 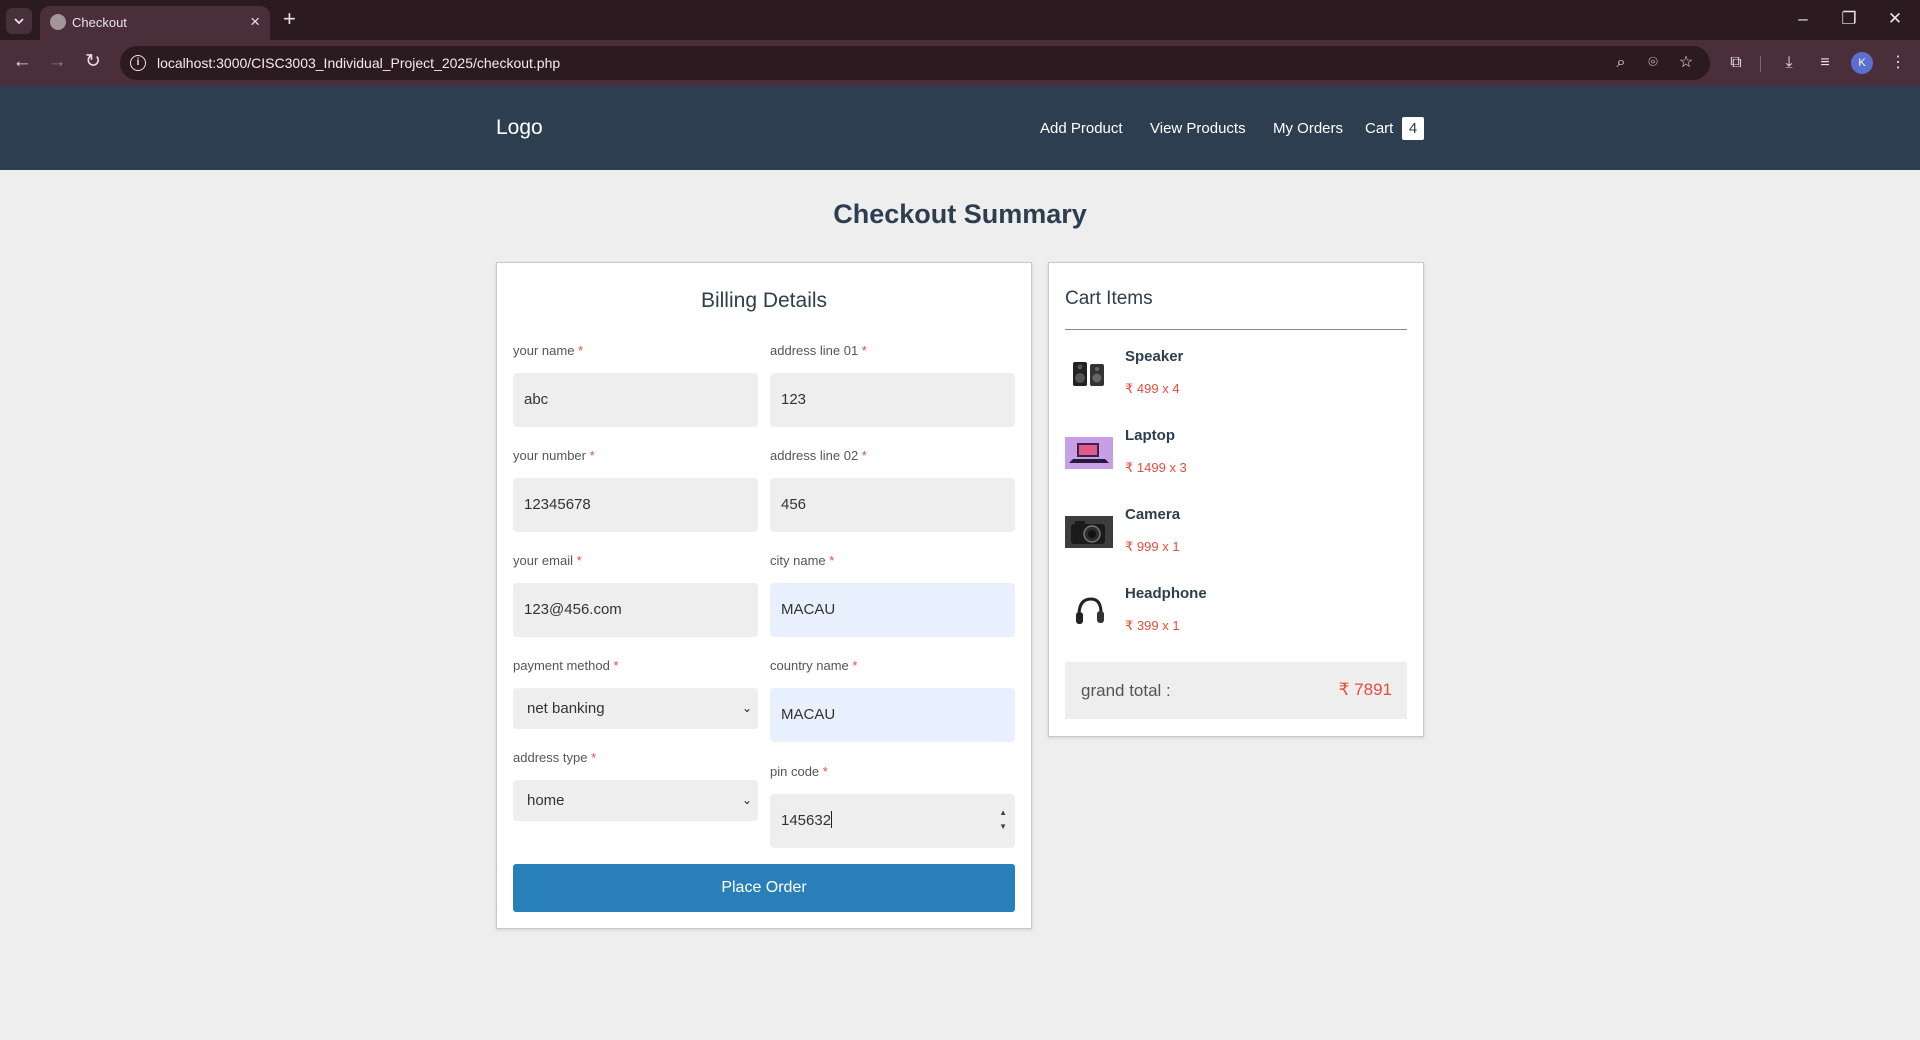 I want to click on nav-add-product: Add Product, so click(x=1081, y=128).